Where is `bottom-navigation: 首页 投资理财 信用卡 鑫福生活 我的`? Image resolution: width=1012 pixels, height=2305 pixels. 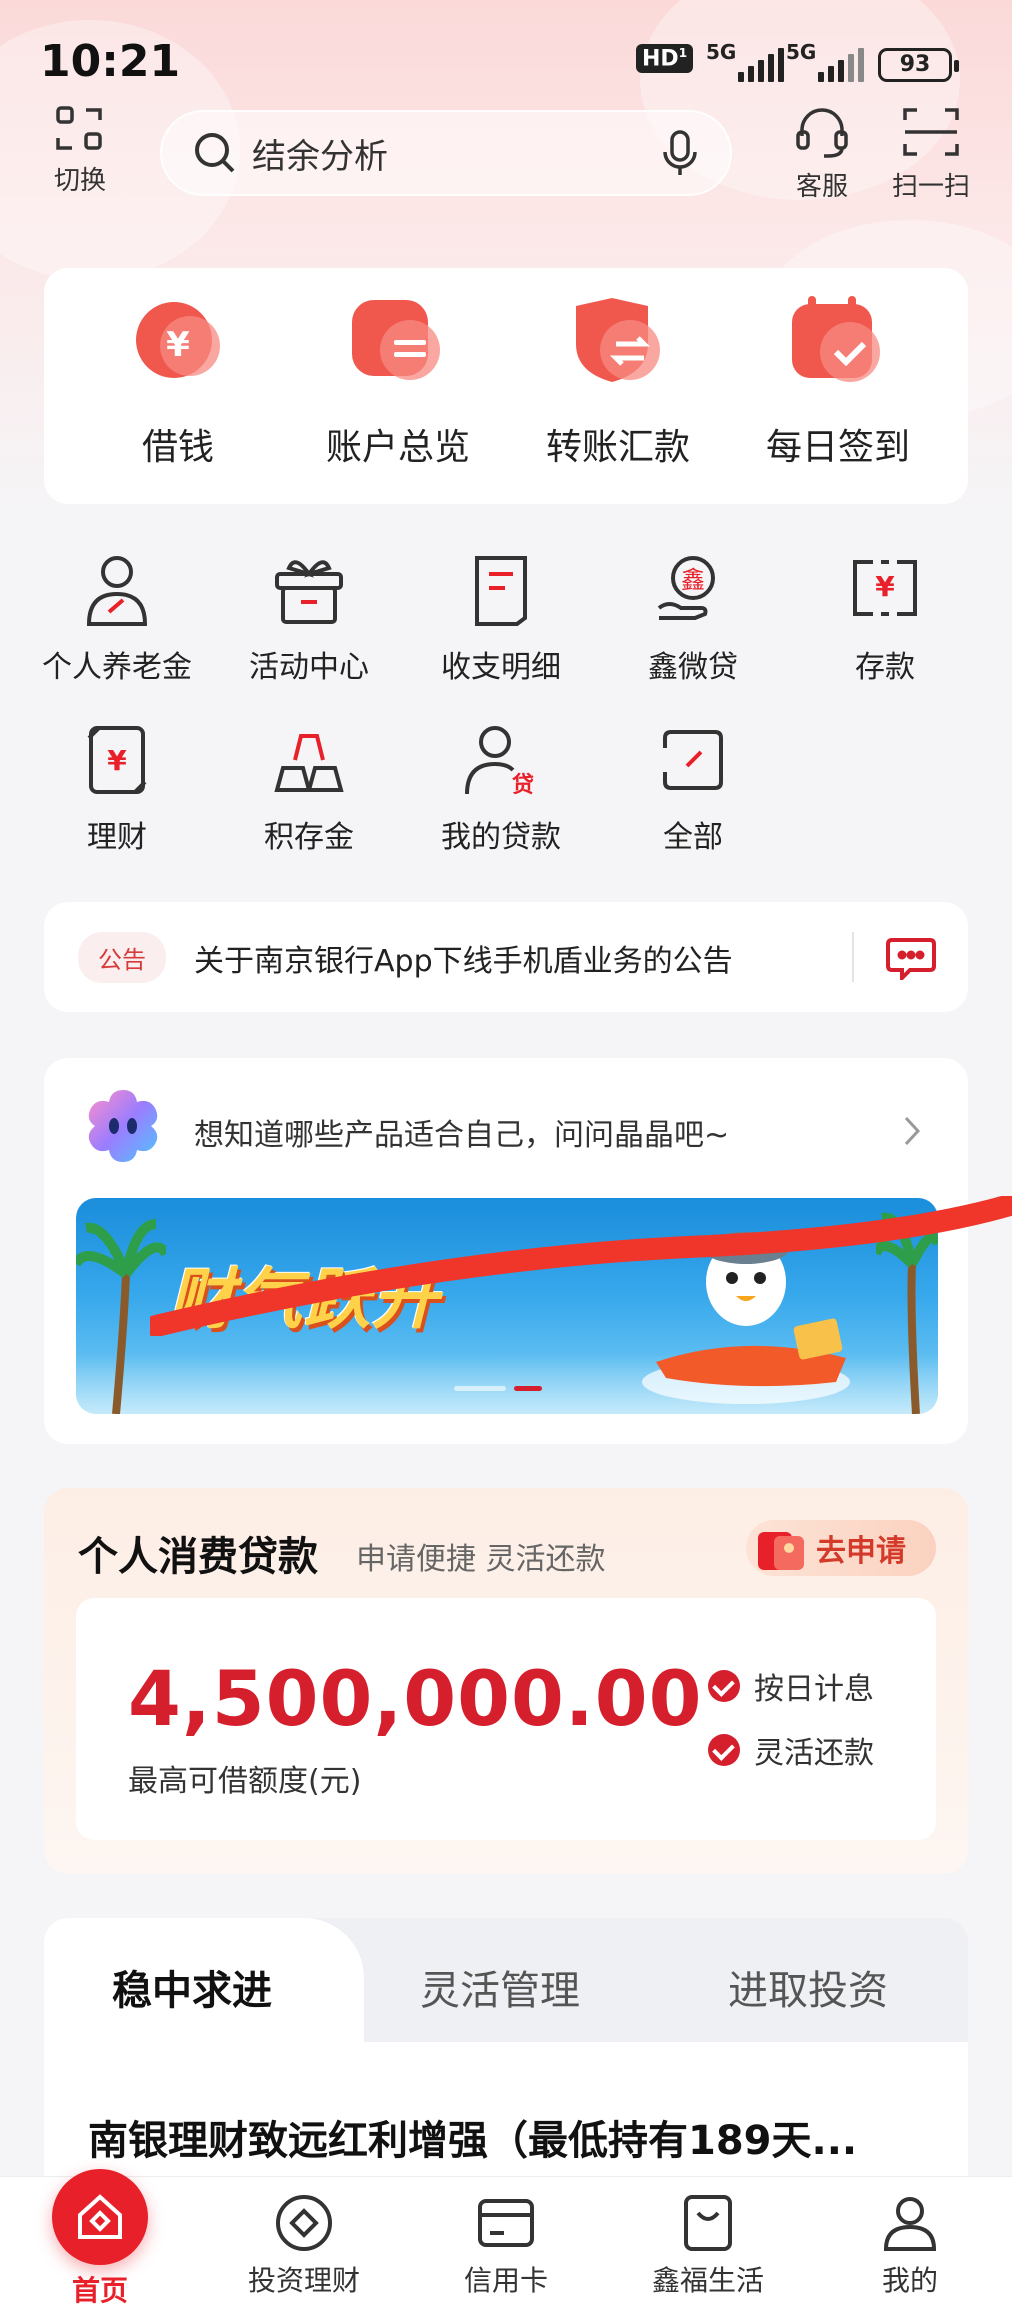 bottom-navigation: 首页 投资理财 信用卡 鑫福生活 我的 is located at coordinates (506, 2237).